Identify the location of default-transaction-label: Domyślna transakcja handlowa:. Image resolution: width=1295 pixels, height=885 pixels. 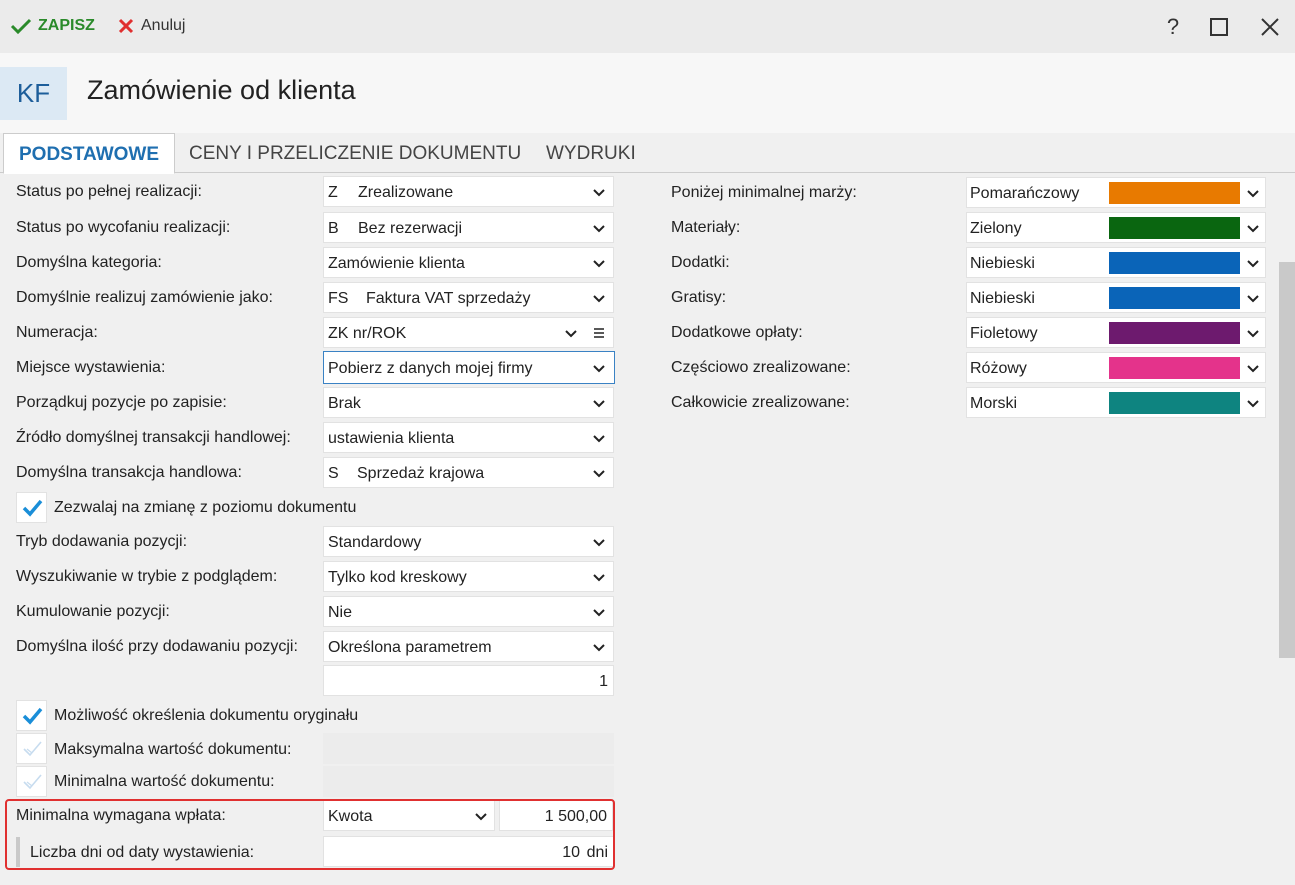
(129, 472).